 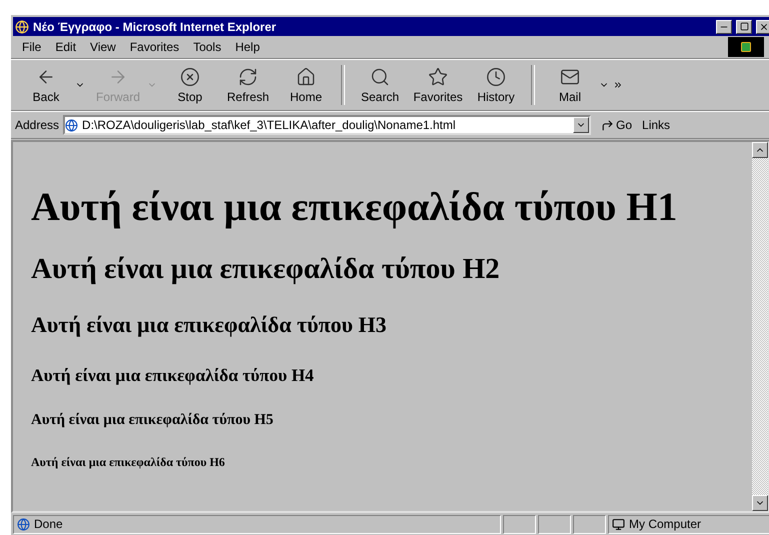 What do you see at coordinates (103, 47) in the screenshot?
I see `menu-item: View` at bounding box center [103, 47].